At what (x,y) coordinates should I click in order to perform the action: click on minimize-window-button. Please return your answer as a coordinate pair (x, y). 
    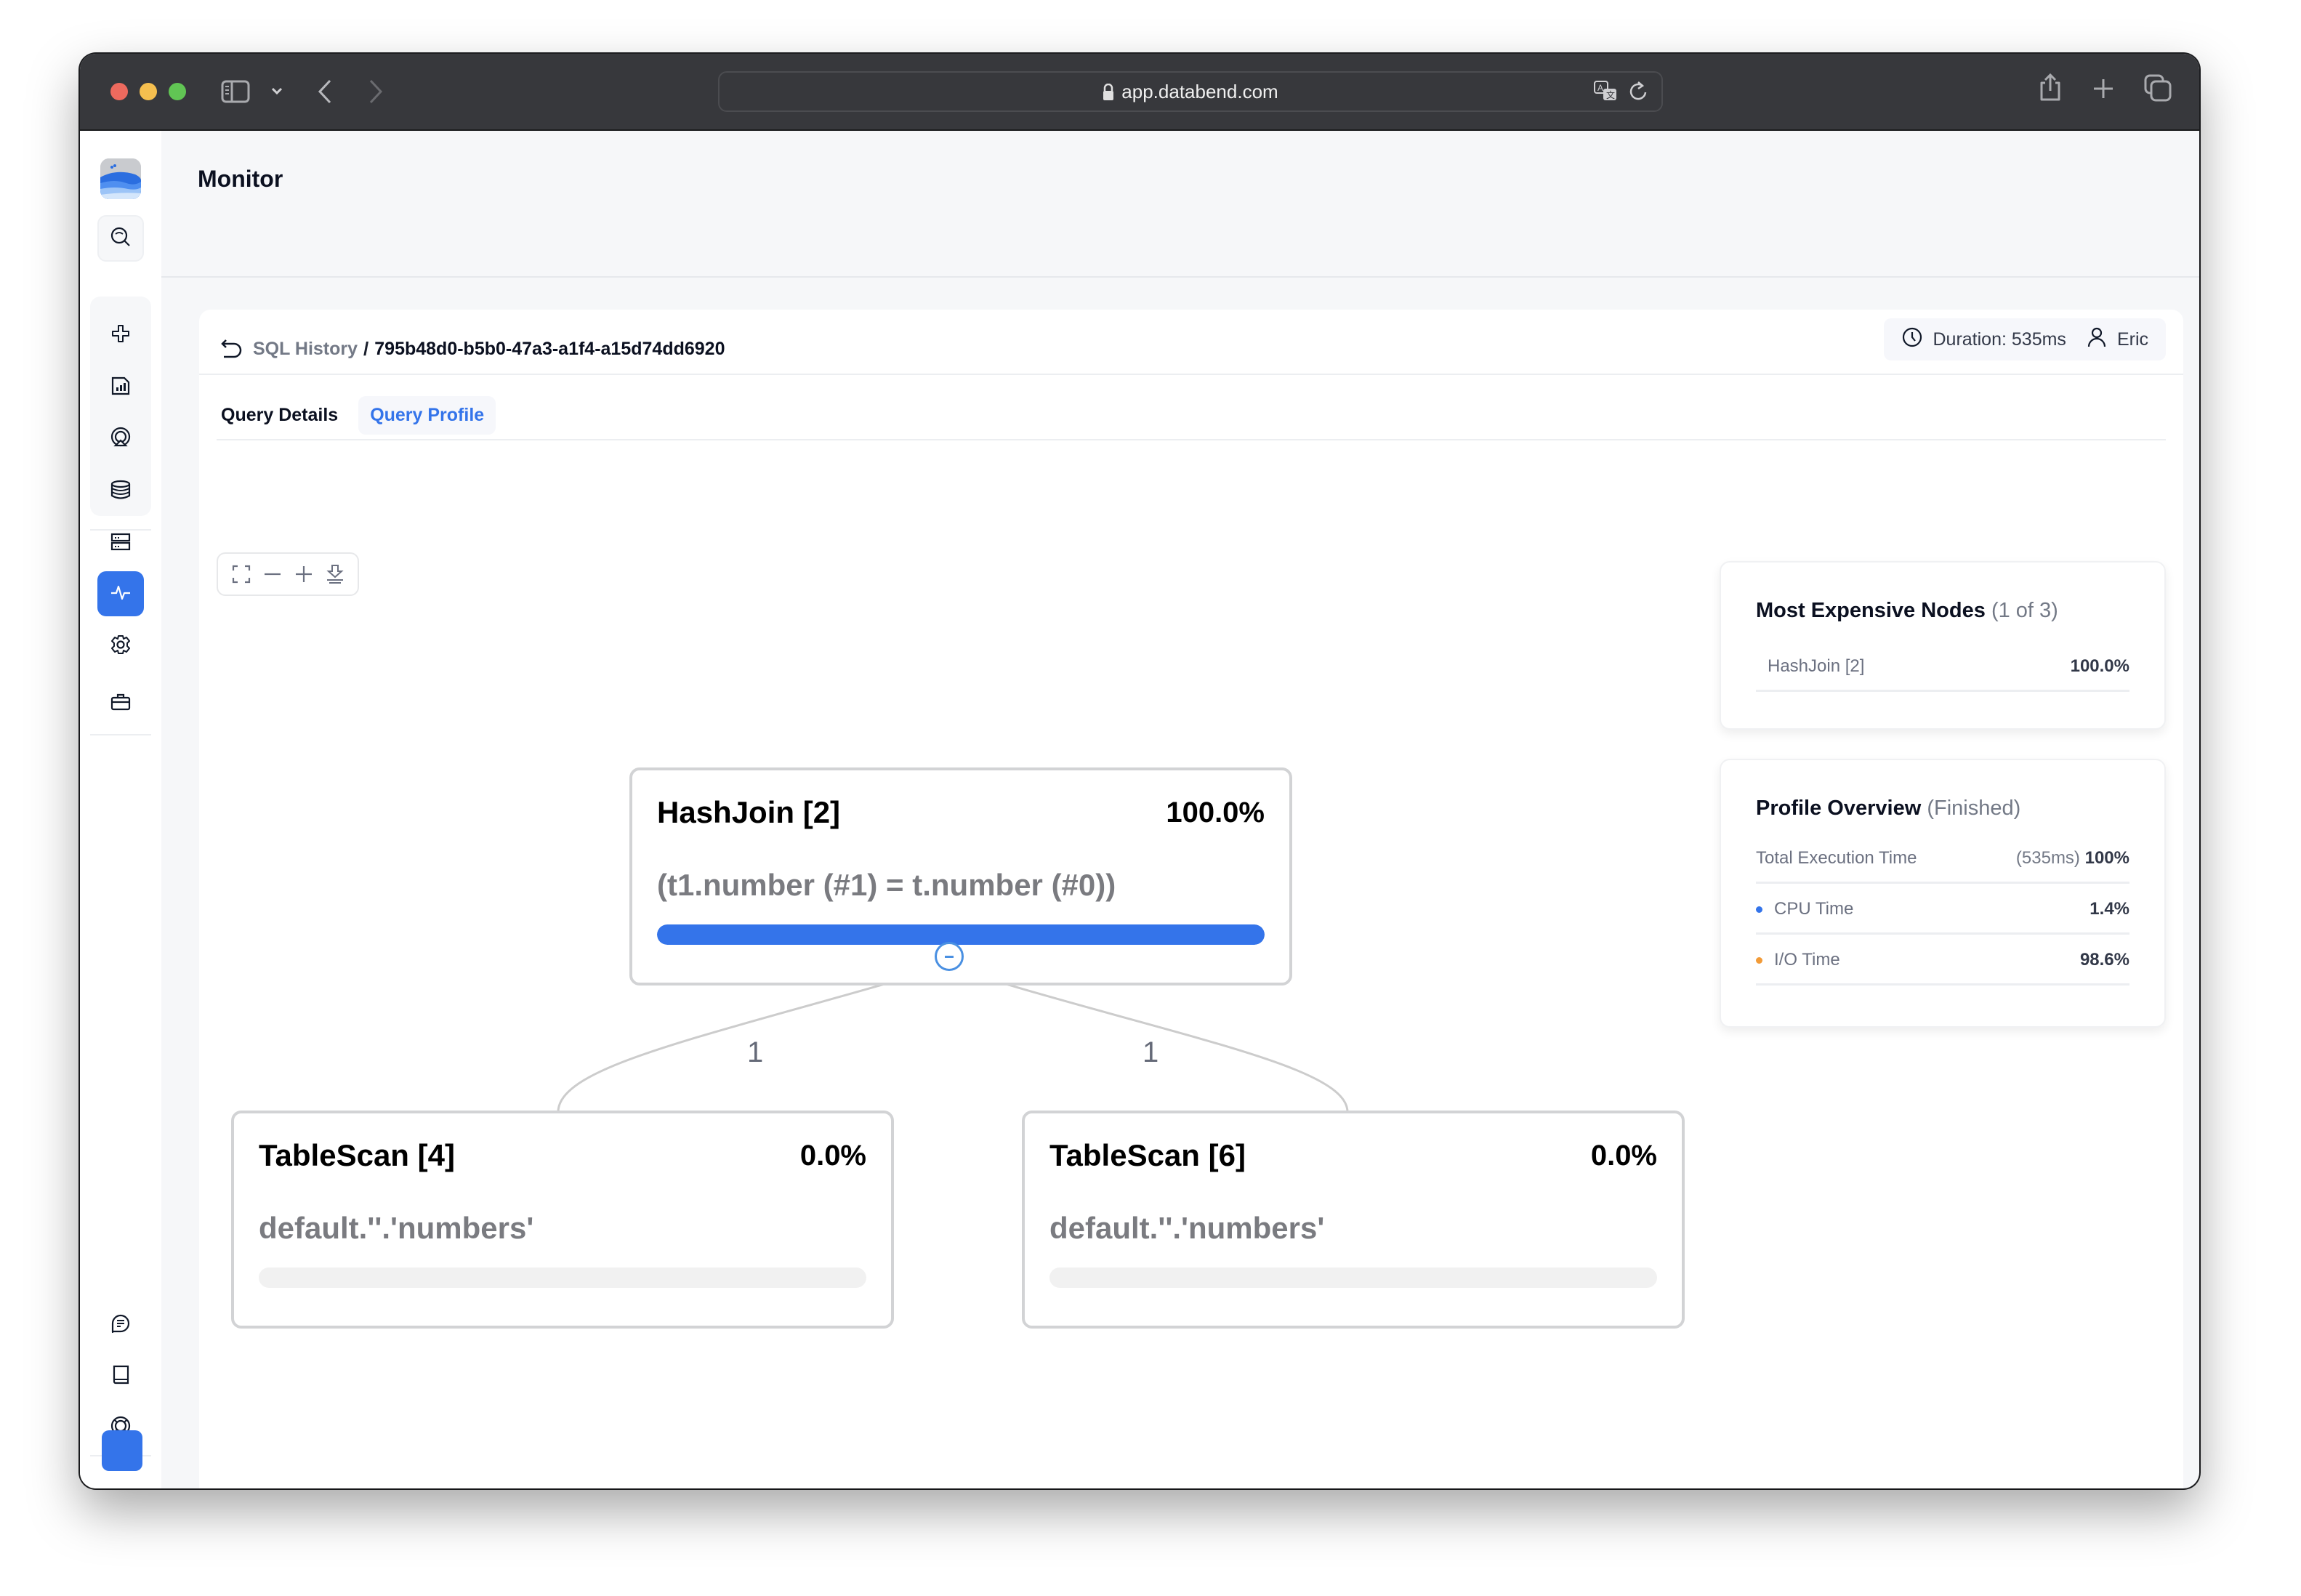
    Looking at the image, I should click on (148, 92).